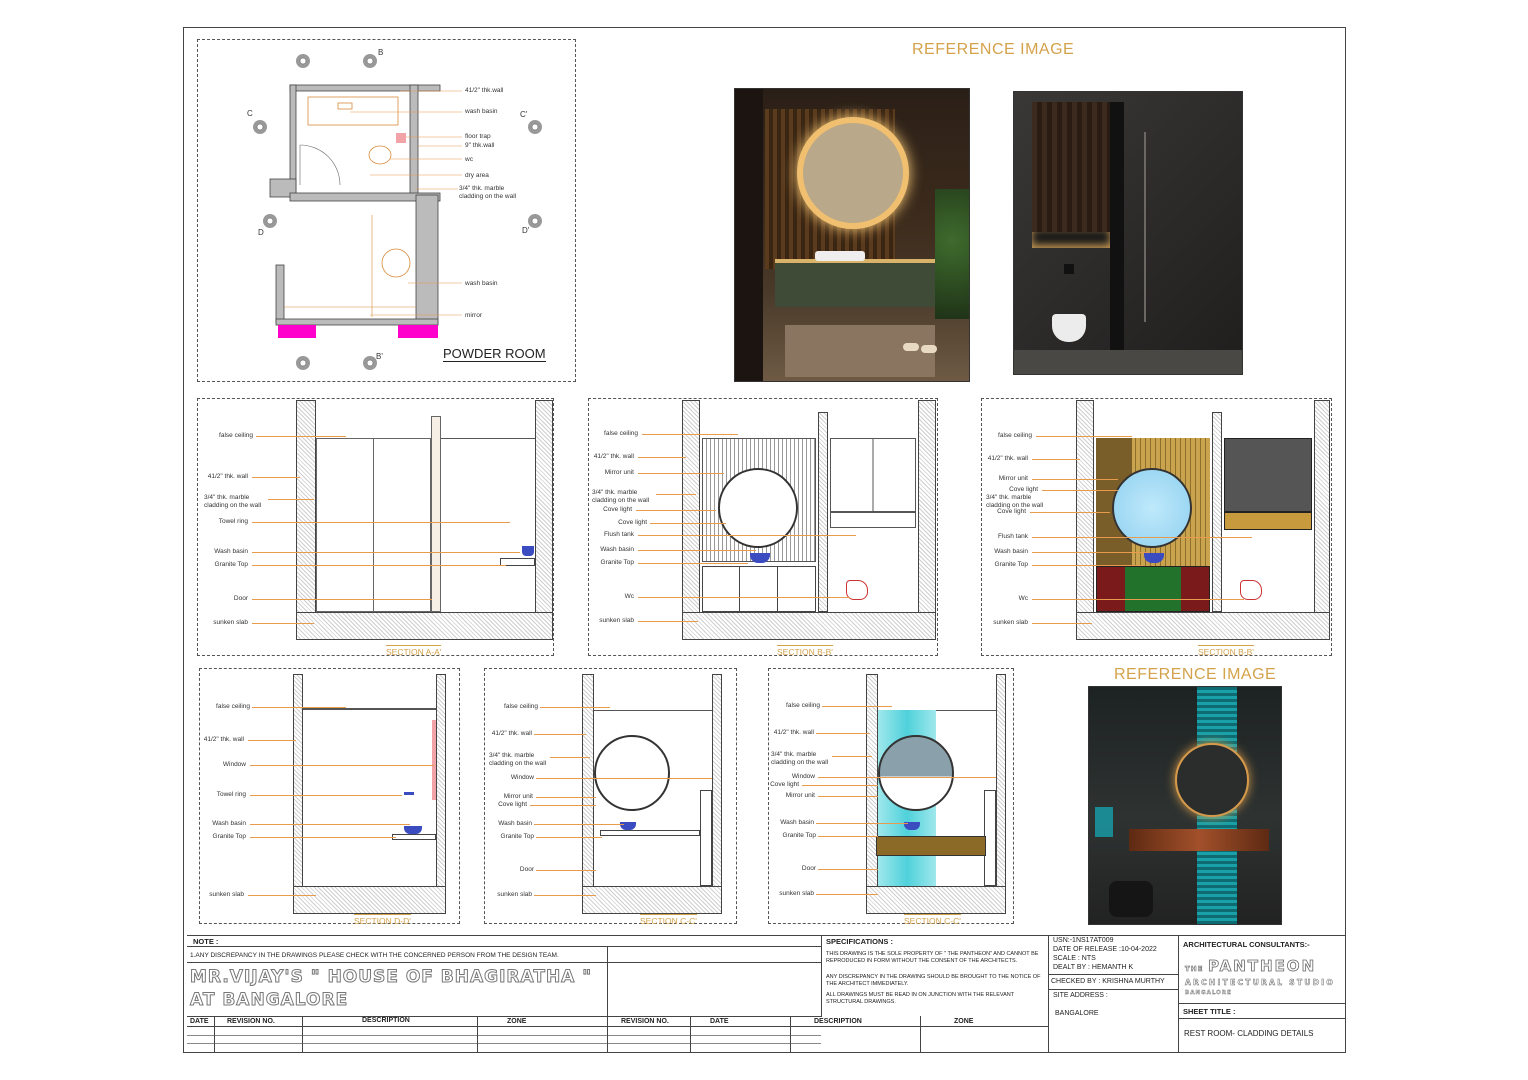  I want to click on section-cc2-wall-left, so click(872, 794).